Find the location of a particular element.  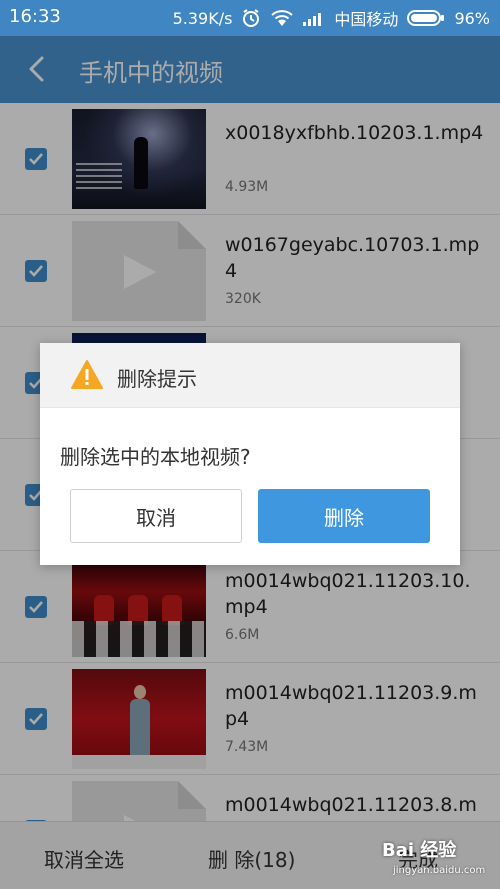

watermark-url: jingyan.baidu.com is located at coordinates (439, 870).